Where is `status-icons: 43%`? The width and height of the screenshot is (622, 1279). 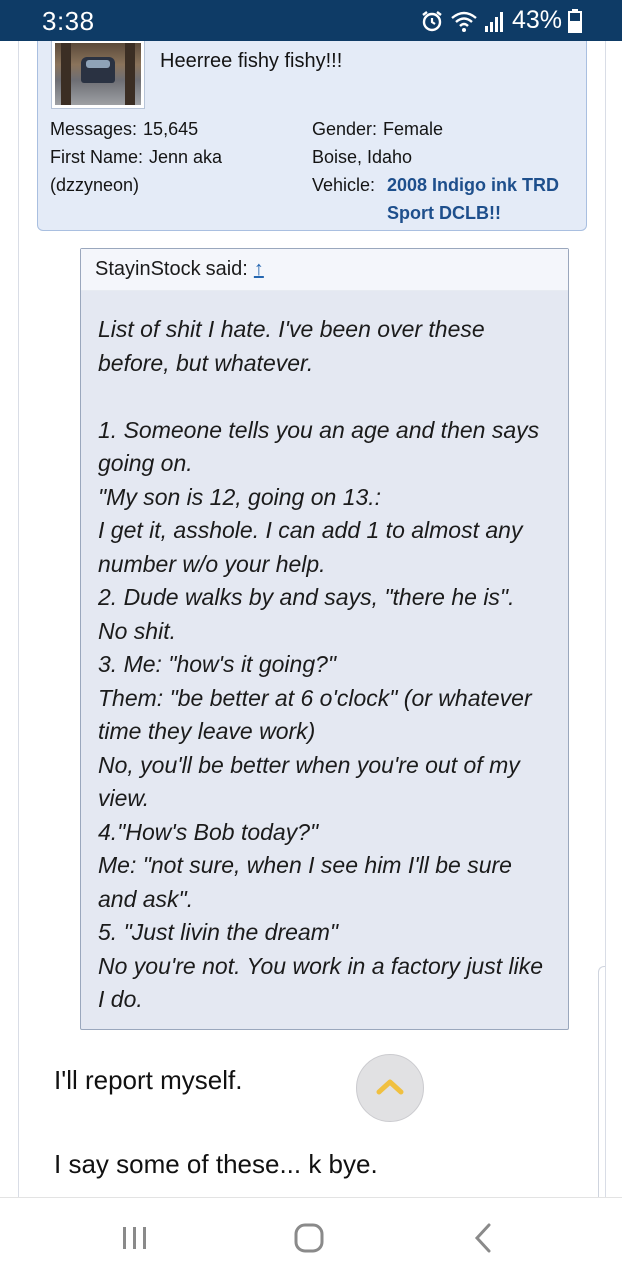
status-icons: 43% is located at coordinates (501, 20).